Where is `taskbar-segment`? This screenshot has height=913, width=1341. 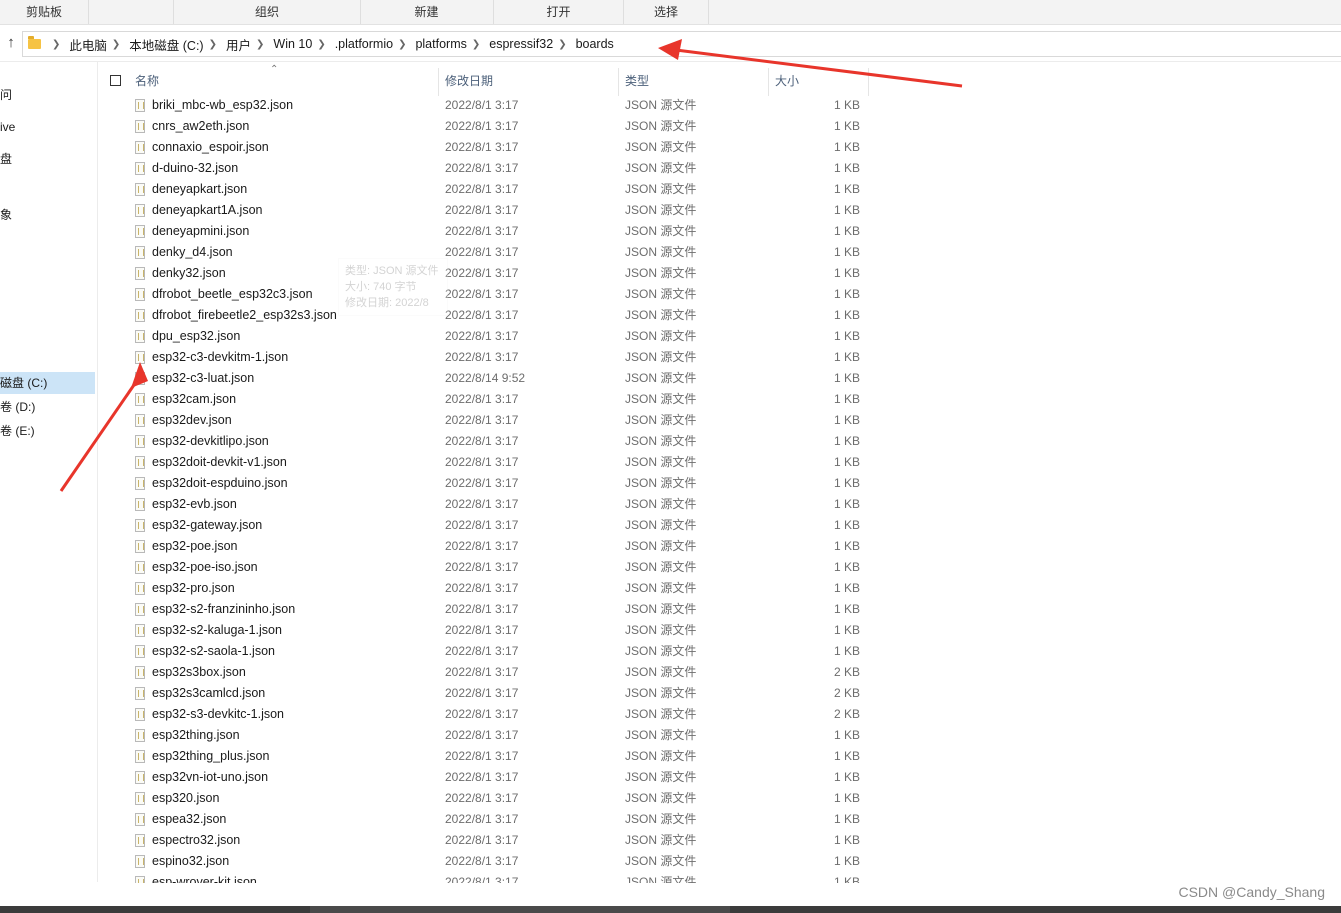
taskbar-segment is located at coordinates (520, 909).